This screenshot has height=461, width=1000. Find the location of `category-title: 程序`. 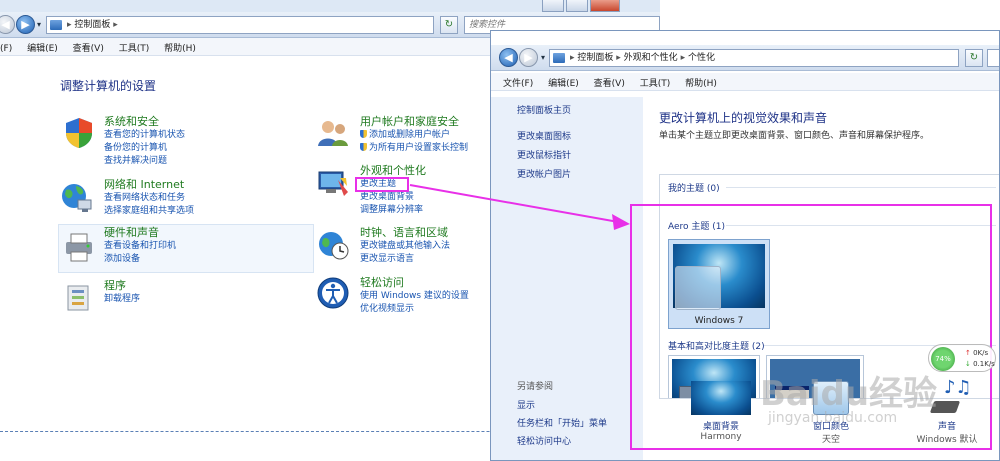

category-title: 程序 is located at coordinates (122, 286).